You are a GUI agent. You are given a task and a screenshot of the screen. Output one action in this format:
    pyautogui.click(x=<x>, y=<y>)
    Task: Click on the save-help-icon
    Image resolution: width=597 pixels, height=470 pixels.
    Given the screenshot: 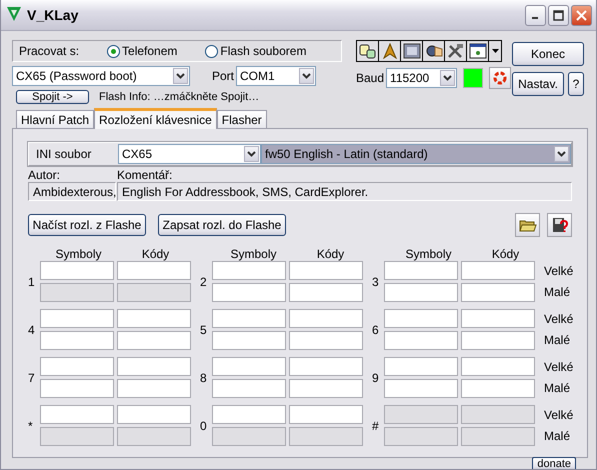 What is the action you would take?
    pyautogui.click(x=559, y=225)
    